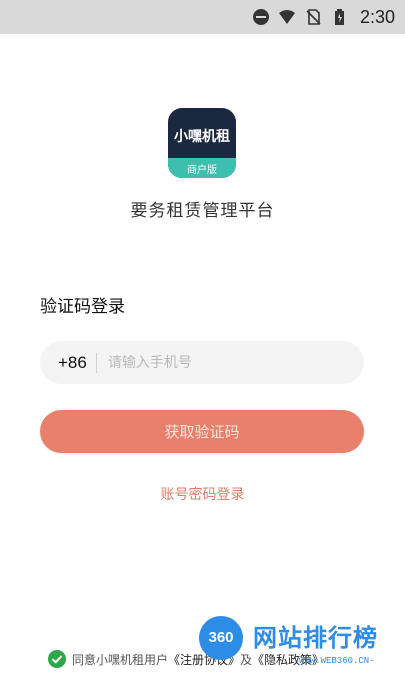 The height and width of the screenshot is (674, 405). I want to click on phone-input, so click(217, 362).